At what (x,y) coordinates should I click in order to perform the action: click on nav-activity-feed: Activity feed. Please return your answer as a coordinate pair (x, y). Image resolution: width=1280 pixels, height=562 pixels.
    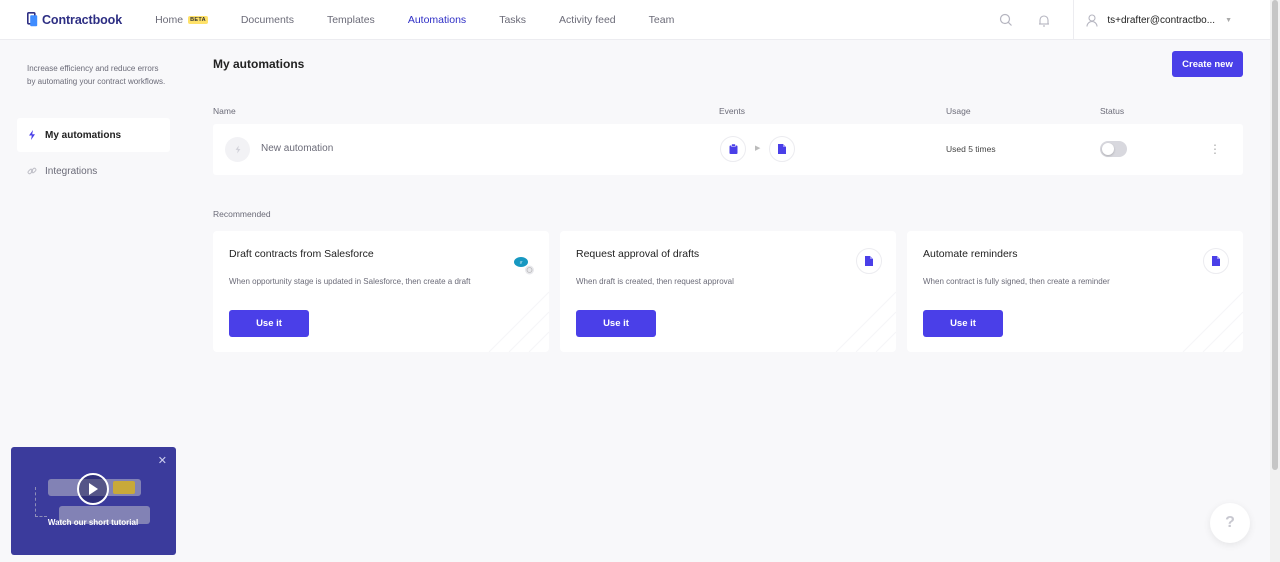
    Looking at the image, I should click on (587, 20).